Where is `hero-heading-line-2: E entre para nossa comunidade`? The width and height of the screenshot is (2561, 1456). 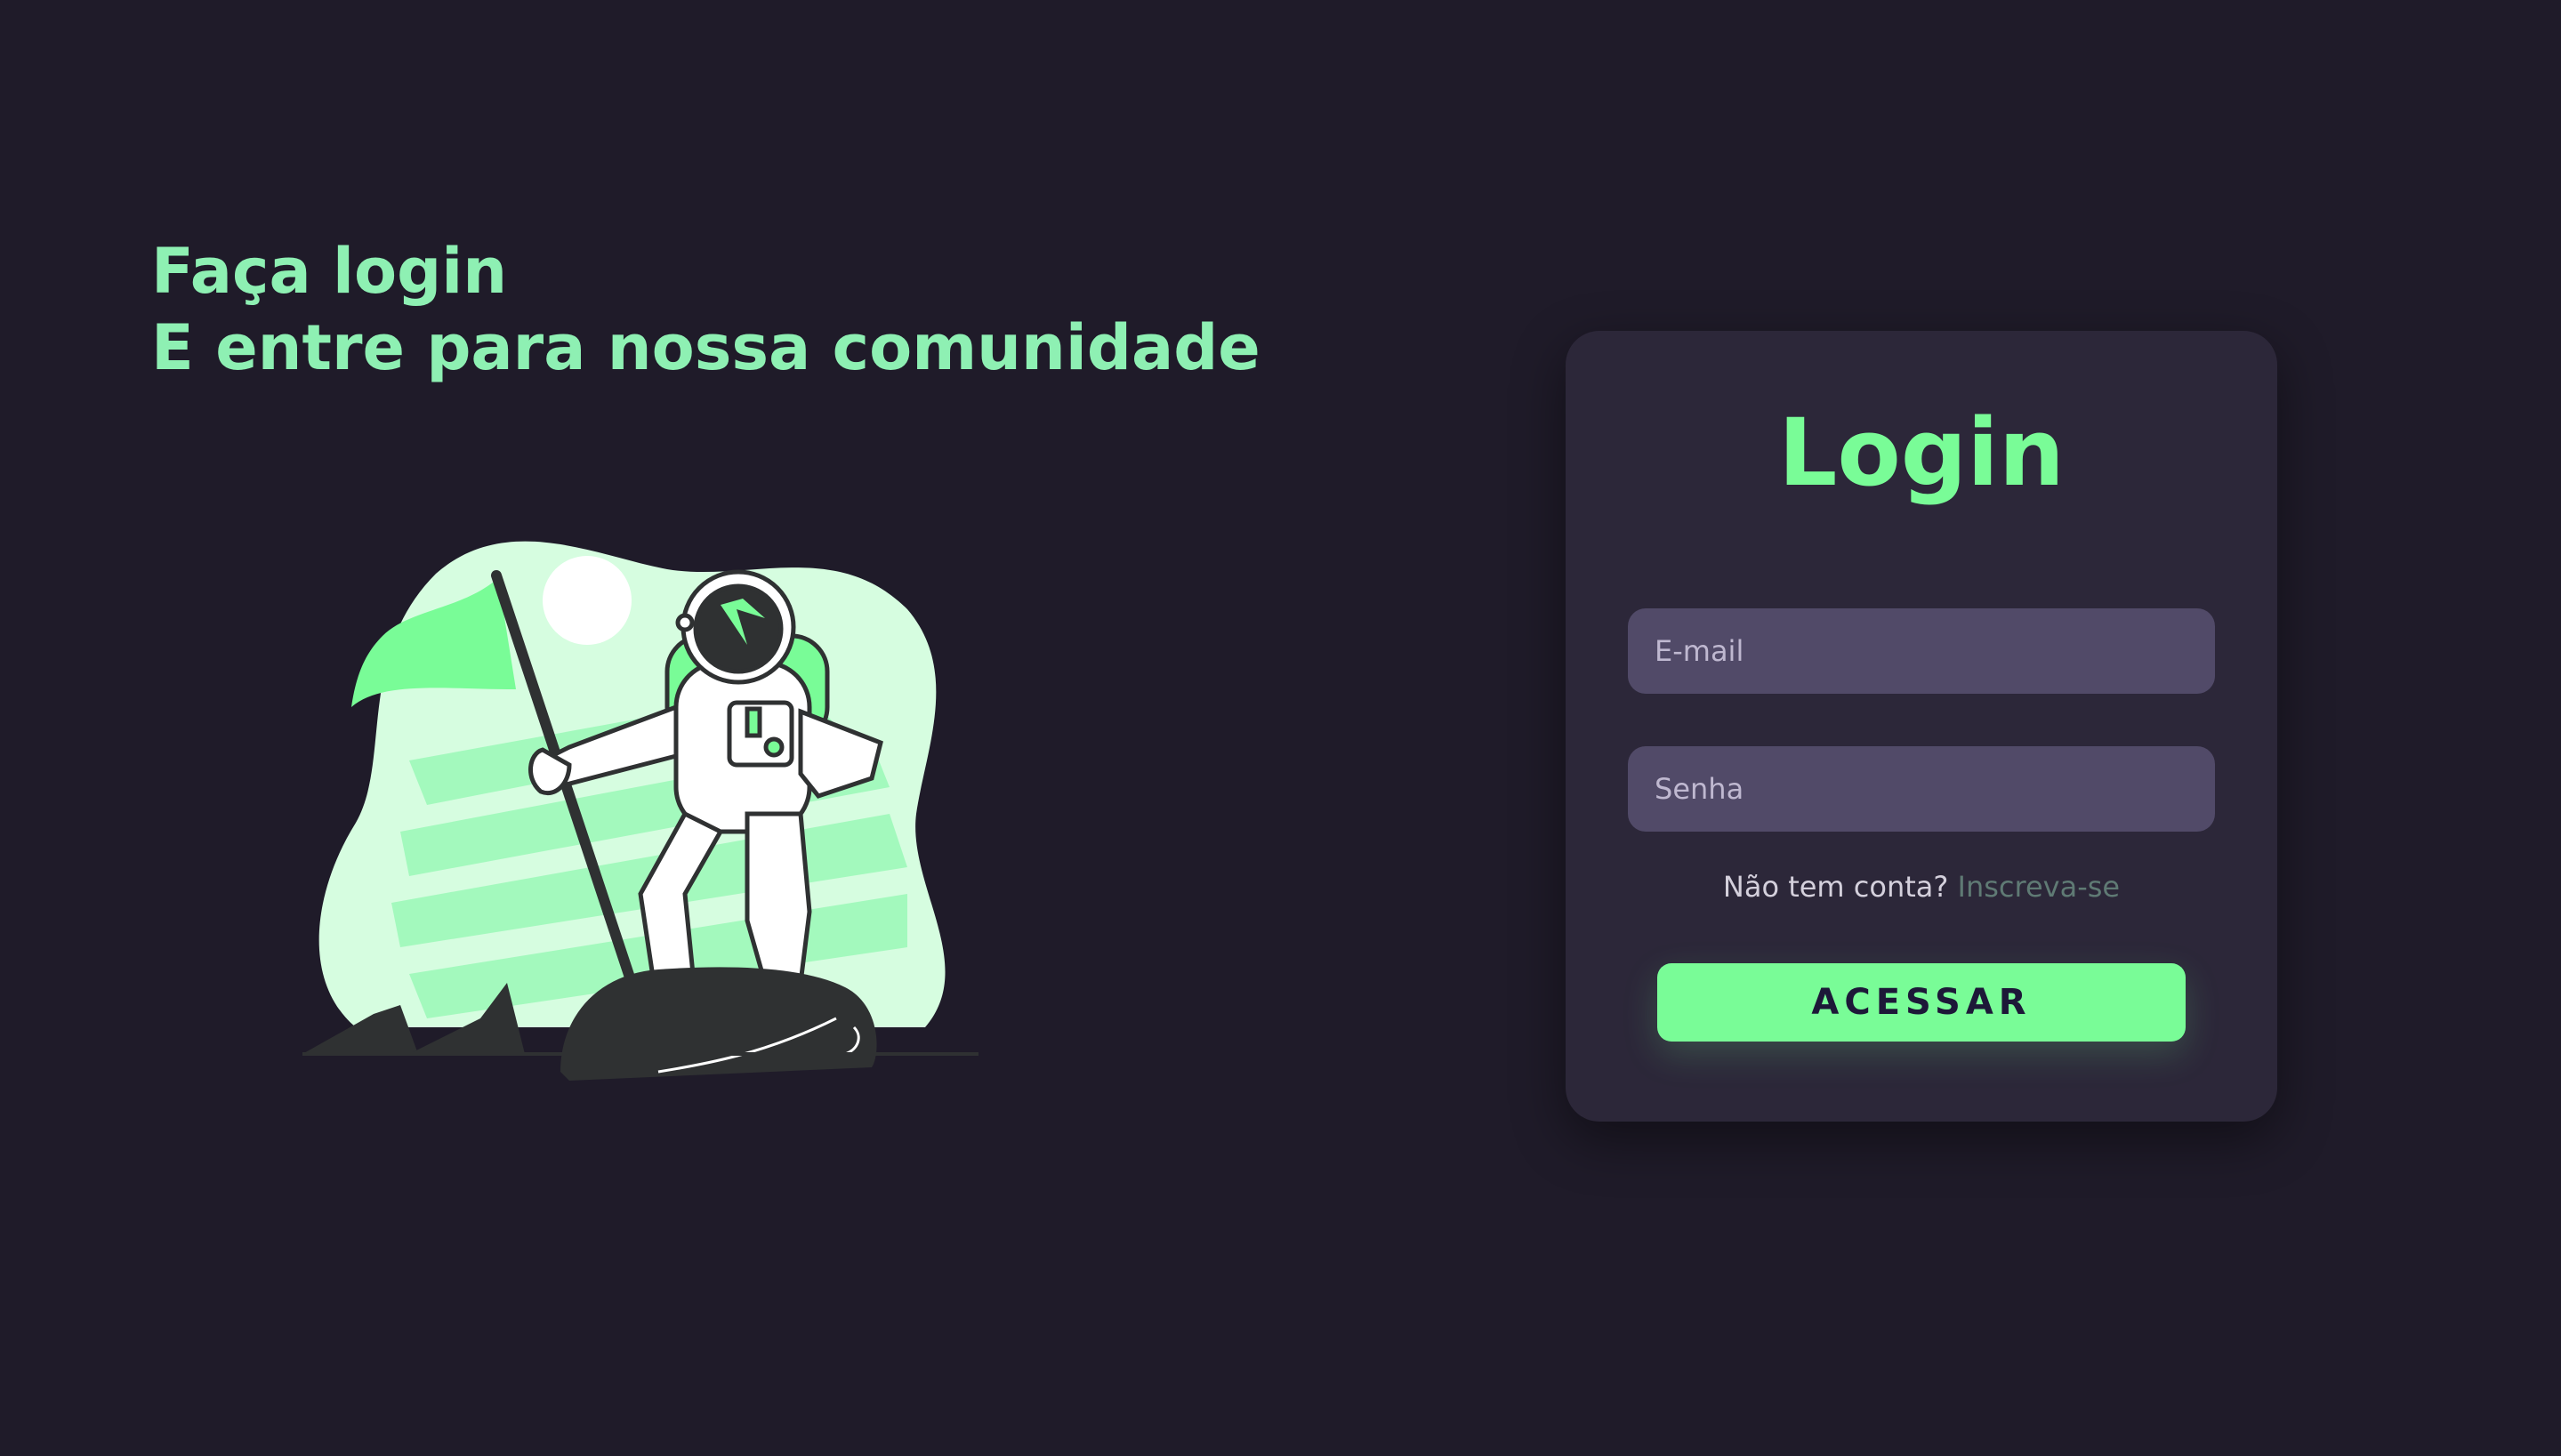
hero-heading-line-2: E entre para nossa comunidade is located at coordinates (706, 347).